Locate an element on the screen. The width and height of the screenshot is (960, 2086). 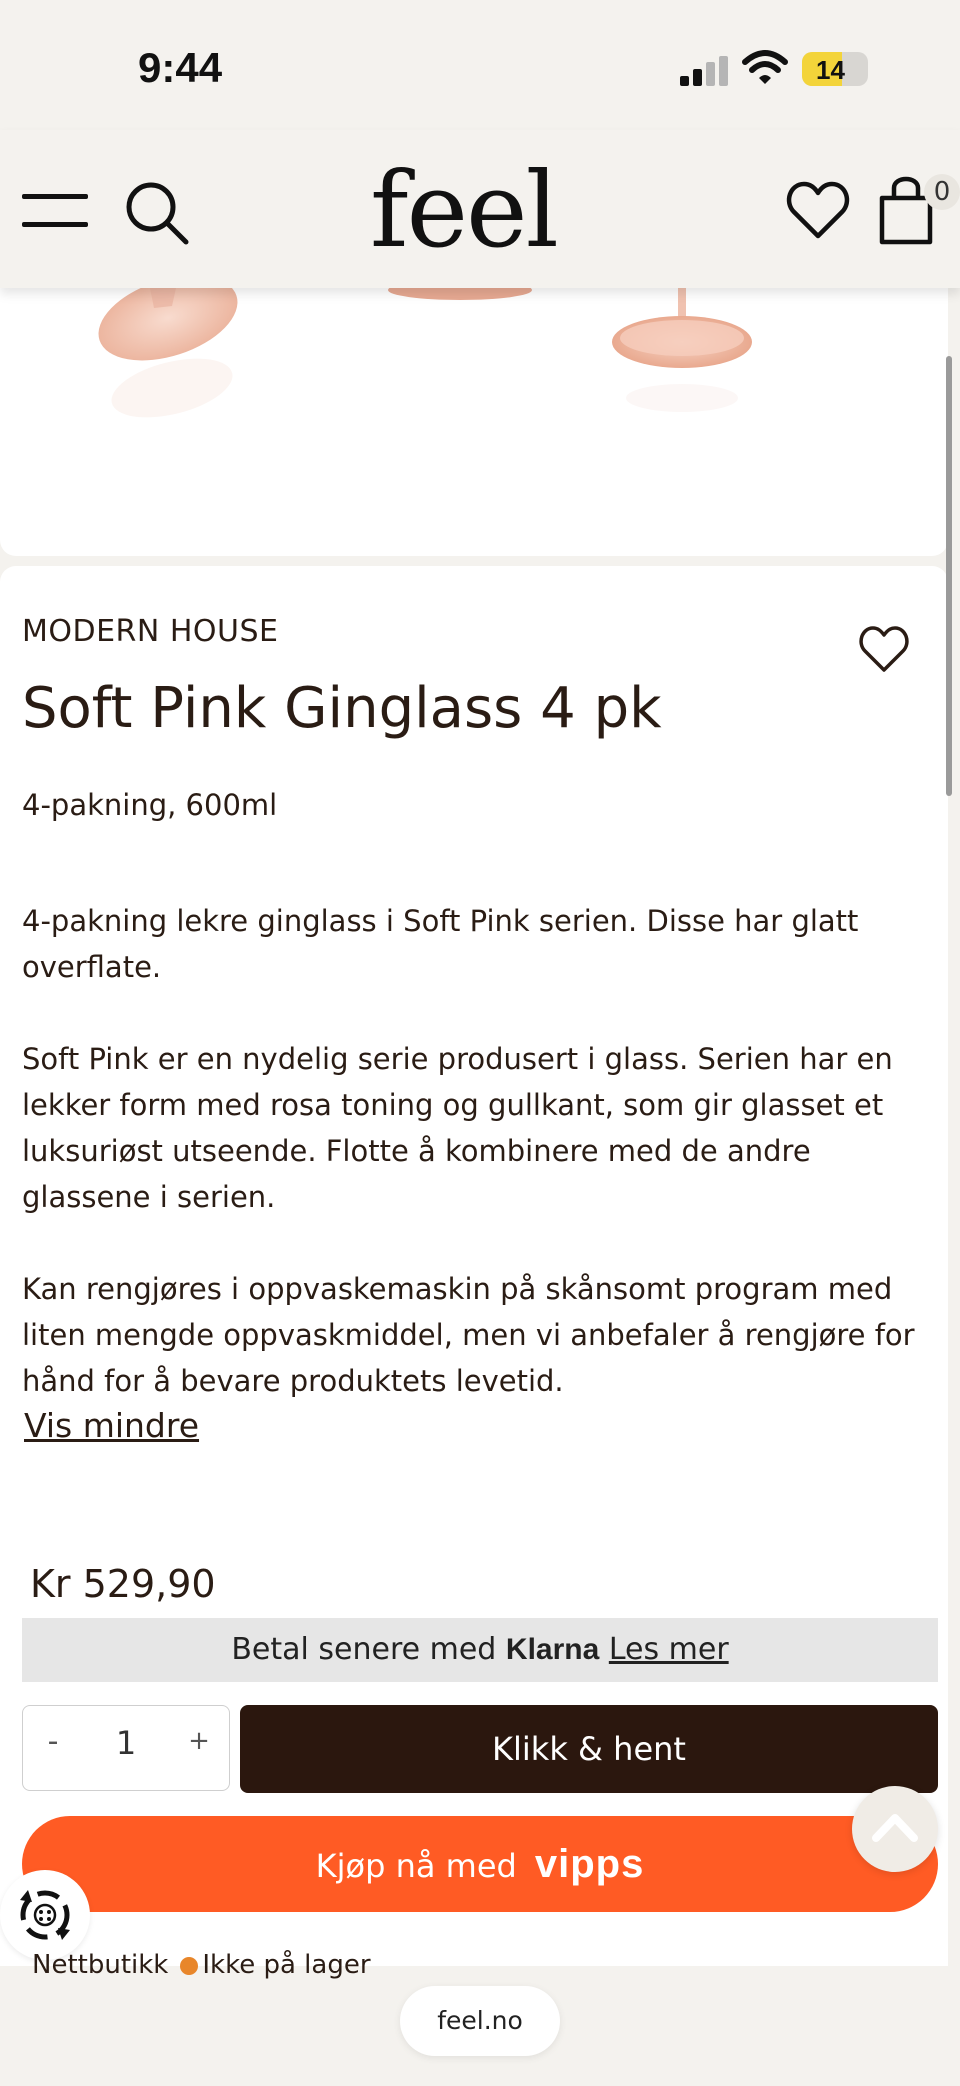
quantity-value: 1 is located at coordinates (126, 1743).